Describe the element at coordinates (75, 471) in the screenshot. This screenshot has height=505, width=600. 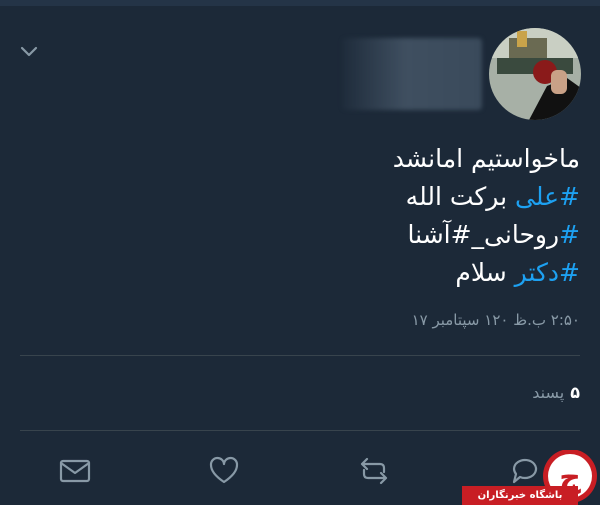
I see `mail-icon` at that location.